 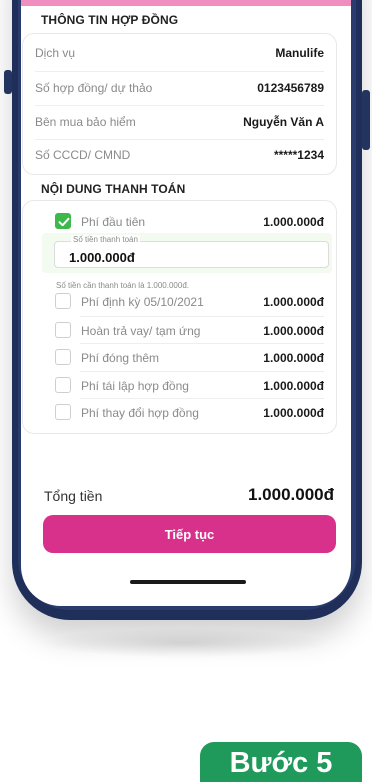 I want to click on info-value: *****1234, so click(x=298, y=155).